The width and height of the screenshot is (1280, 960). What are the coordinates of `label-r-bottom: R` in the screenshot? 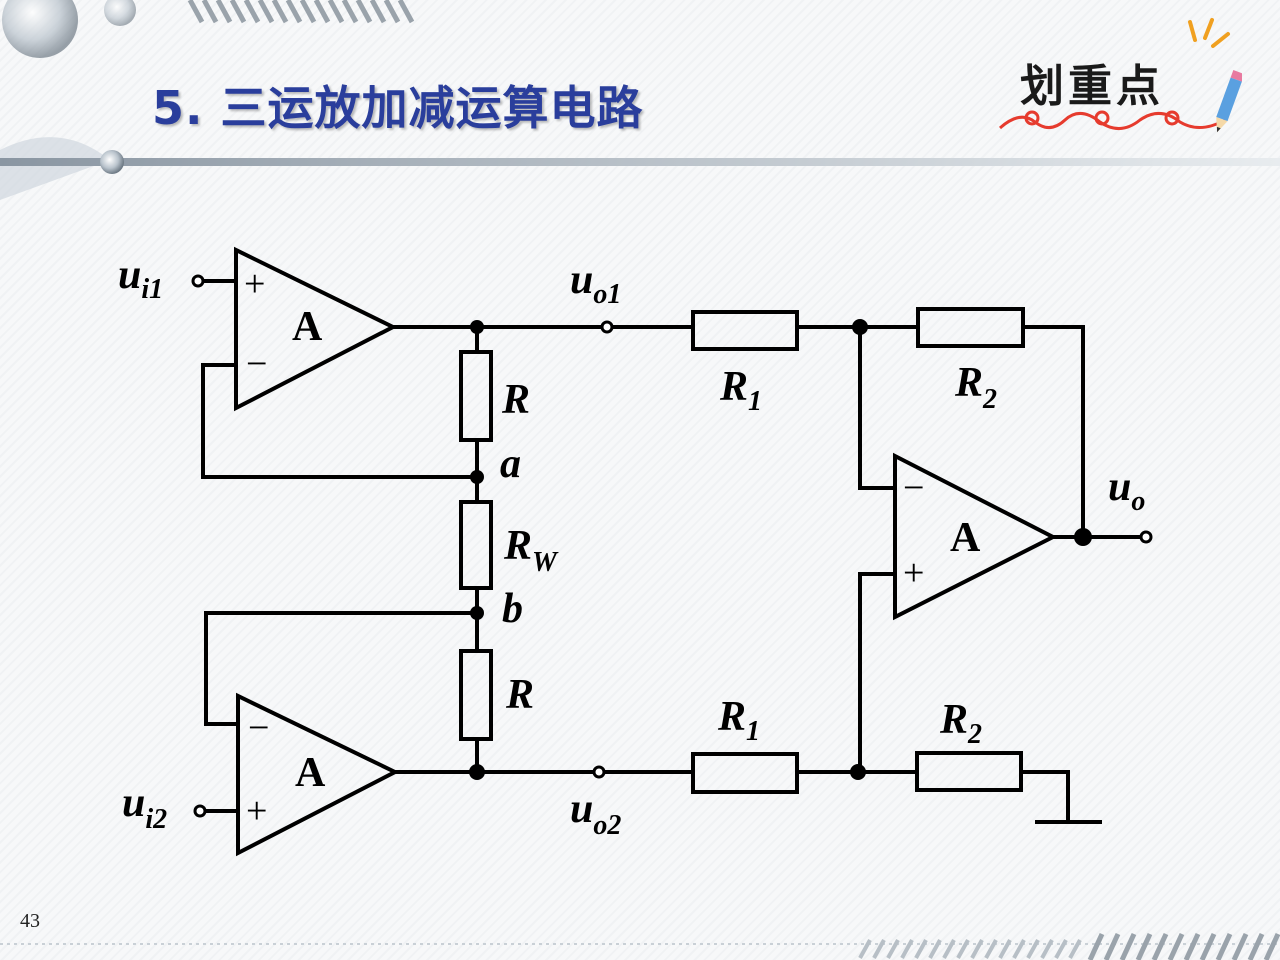 It's located at (519, 695).